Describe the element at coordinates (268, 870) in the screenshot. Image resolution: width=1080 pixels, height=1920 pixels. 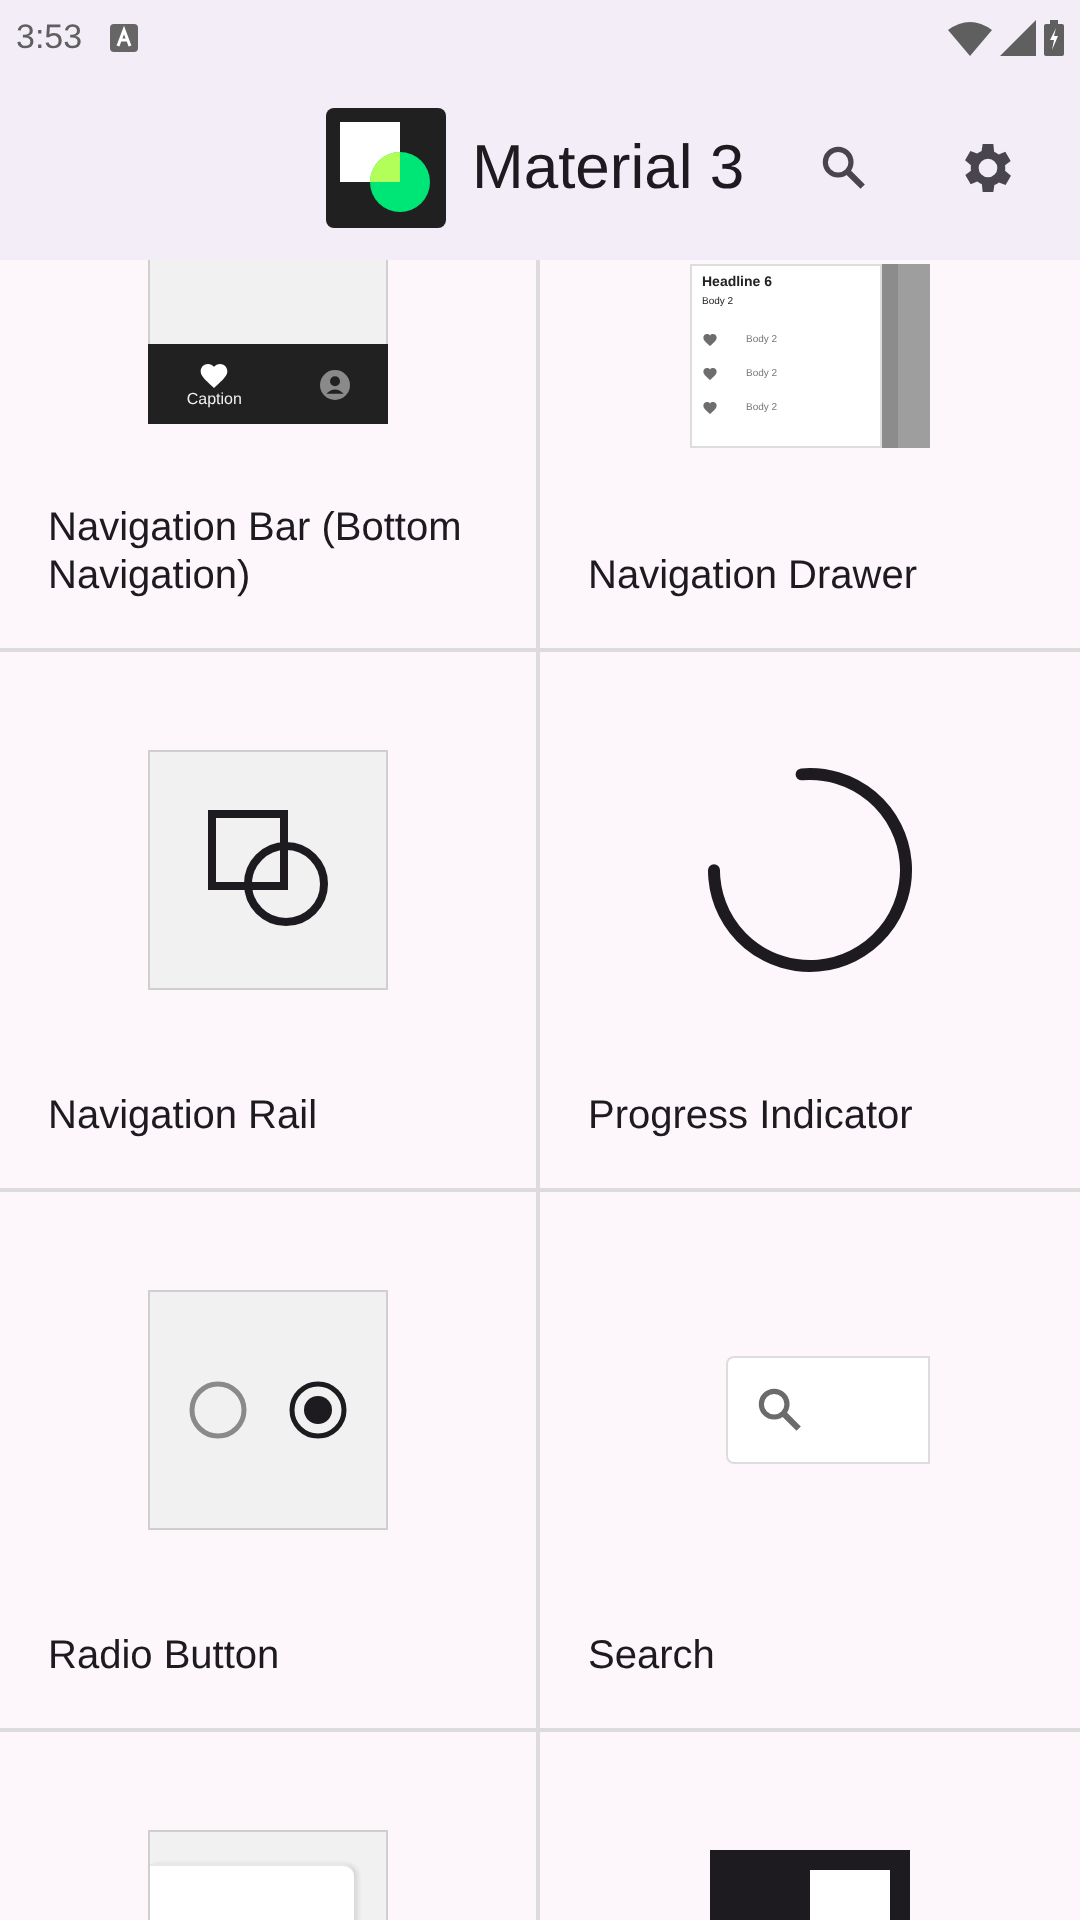
I see `shapes-icon` at that location.